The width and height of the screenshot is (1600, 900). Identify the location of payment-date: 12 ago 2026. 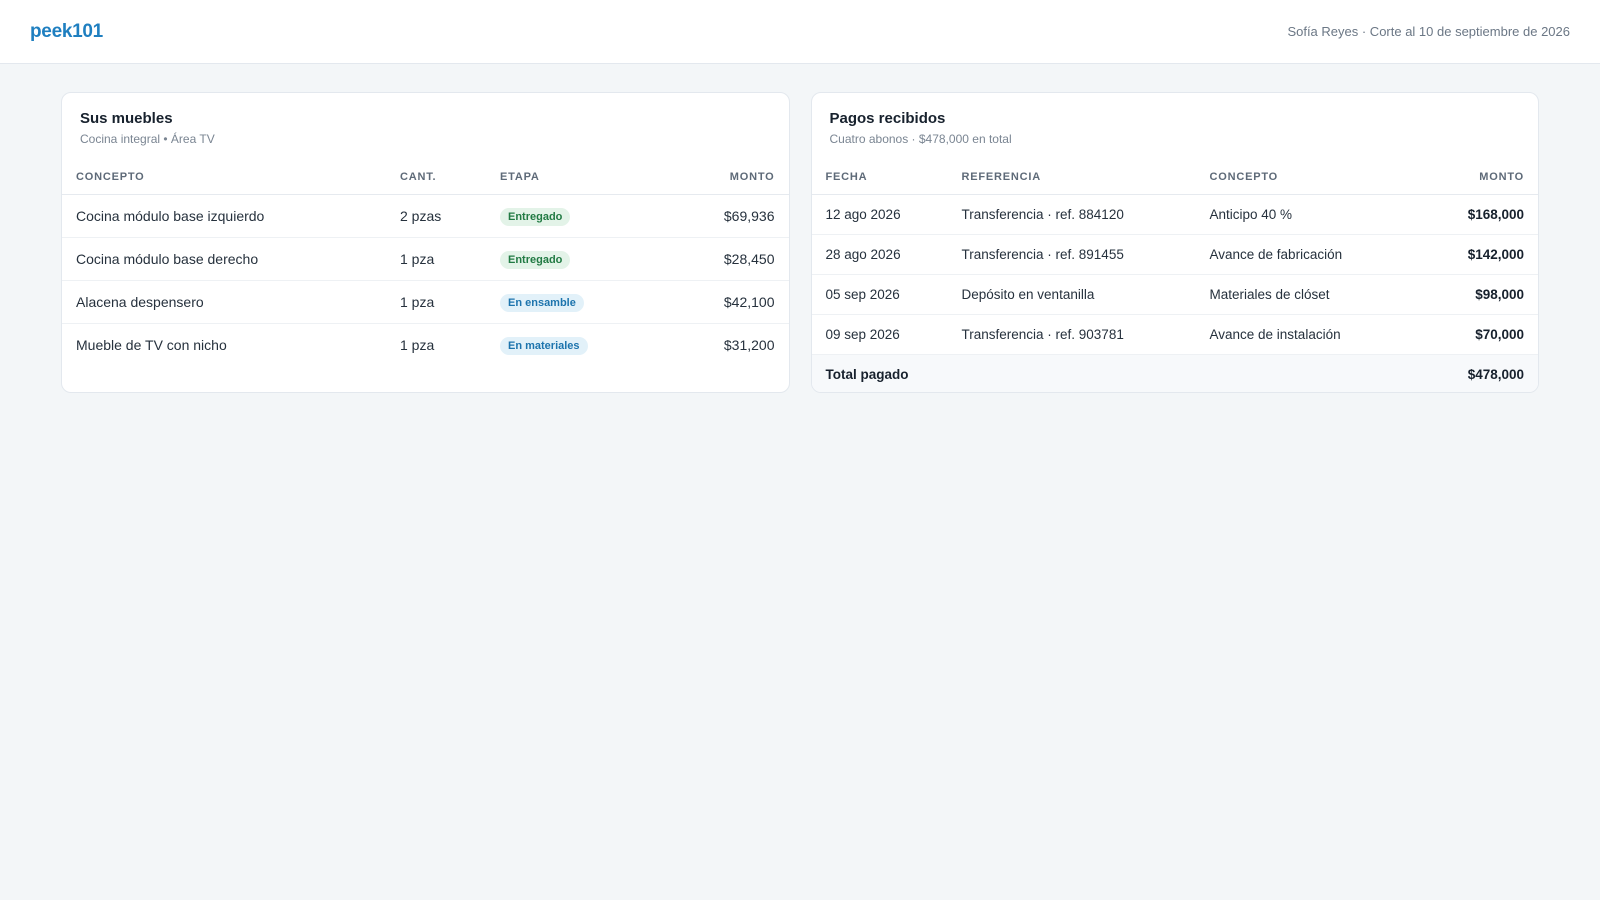
(879, 214).